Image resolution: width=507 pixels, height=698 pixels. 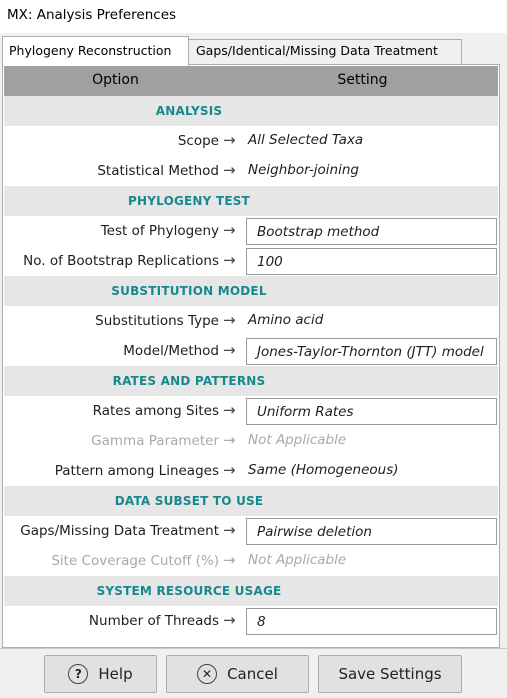 I want to click on option-label: Number of Threads, so click(x=153, y=621).